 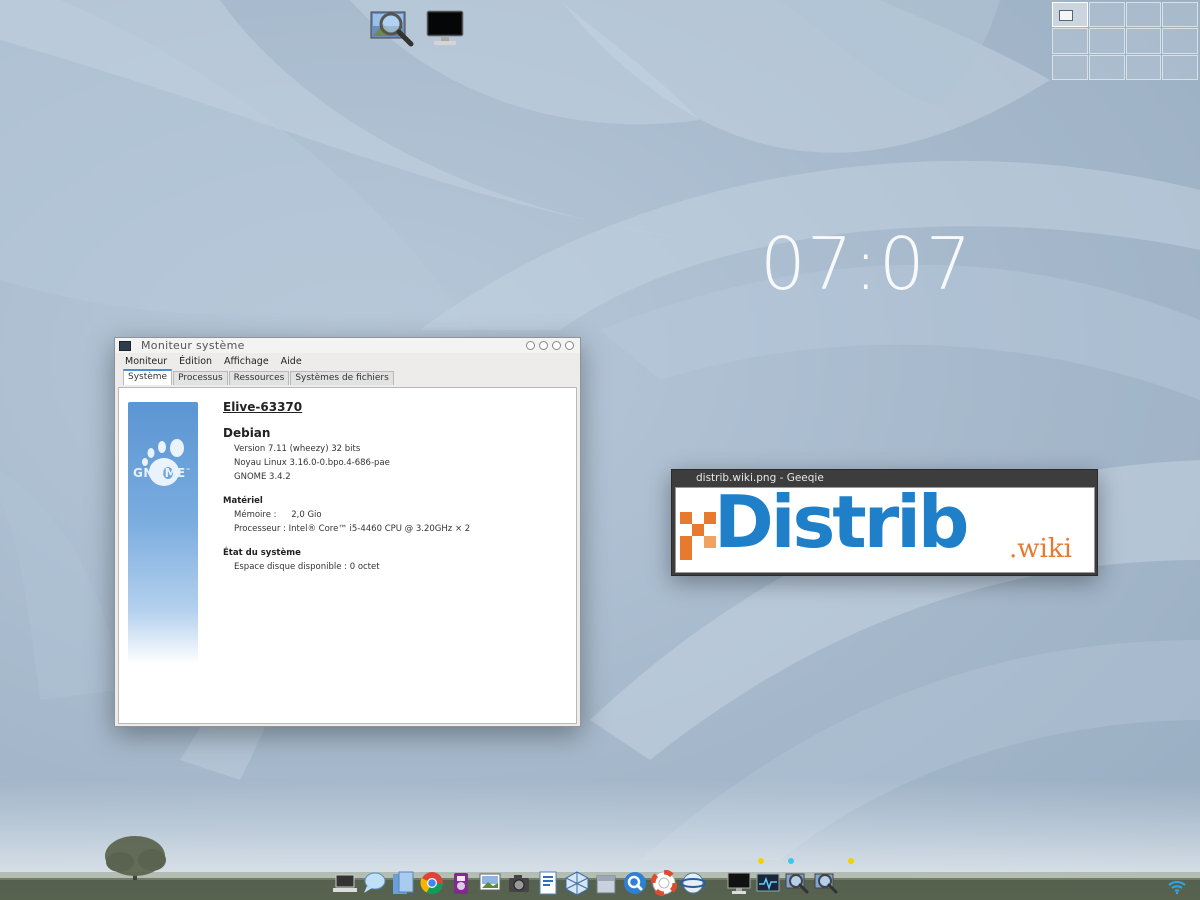 I want to click on virtualbox-icon, so click(x=577, y=883).